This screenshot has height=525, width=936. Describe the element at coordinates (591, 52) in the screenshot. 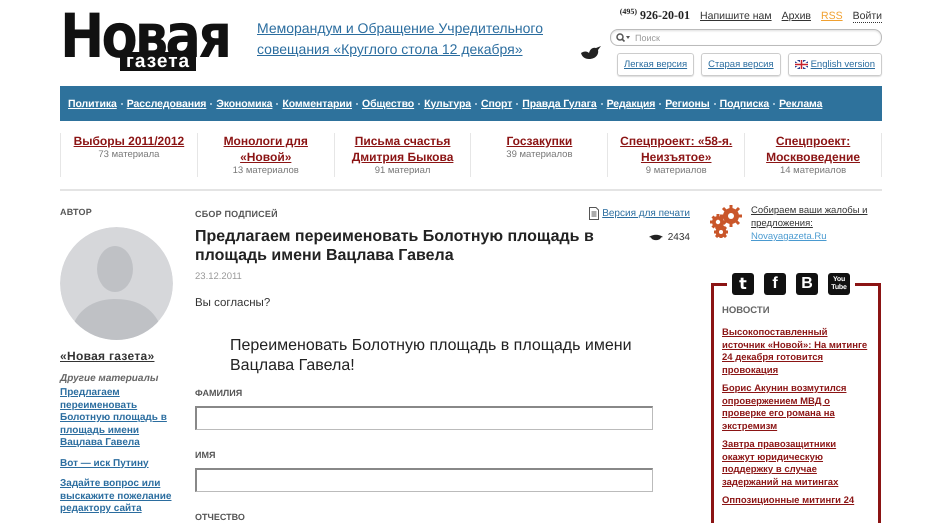

I see `bird-icon` at that location.